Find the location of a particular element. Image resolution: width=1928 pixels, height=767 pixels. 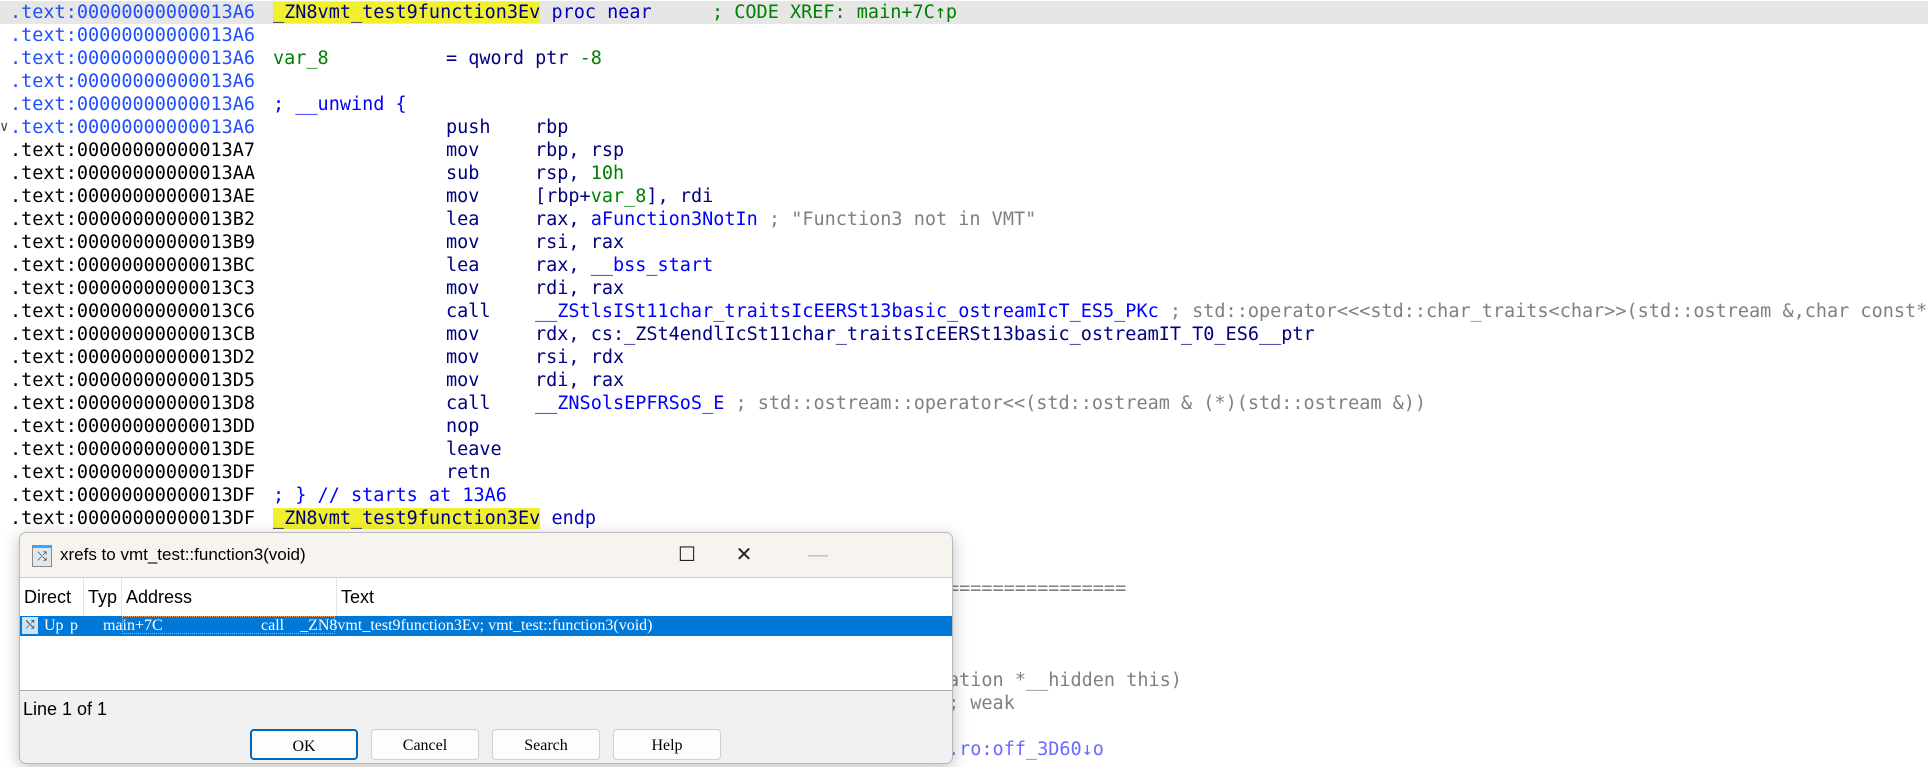

operand-text-tail: ], rdi is located at coordinates (680, 196).